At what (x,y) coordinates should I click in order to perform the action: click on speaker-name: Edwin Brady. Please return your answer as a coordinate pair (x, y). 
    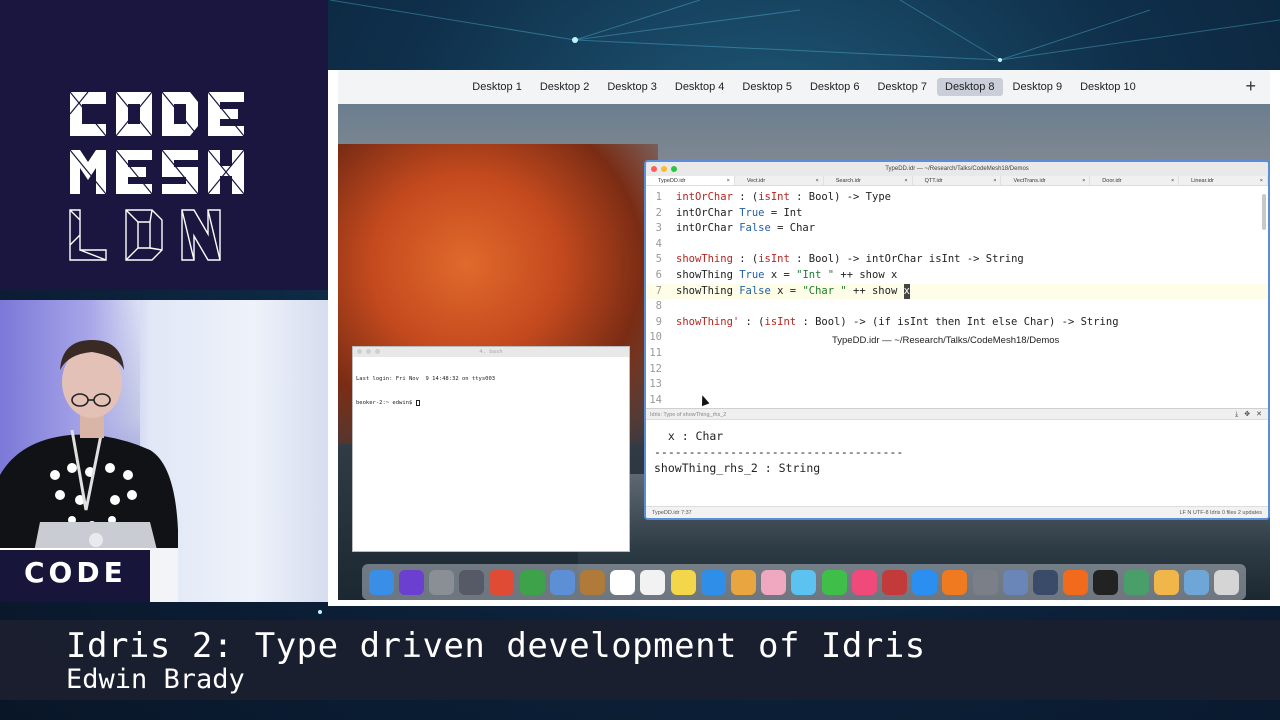
    Looking at the image, I should click on (155, 679).